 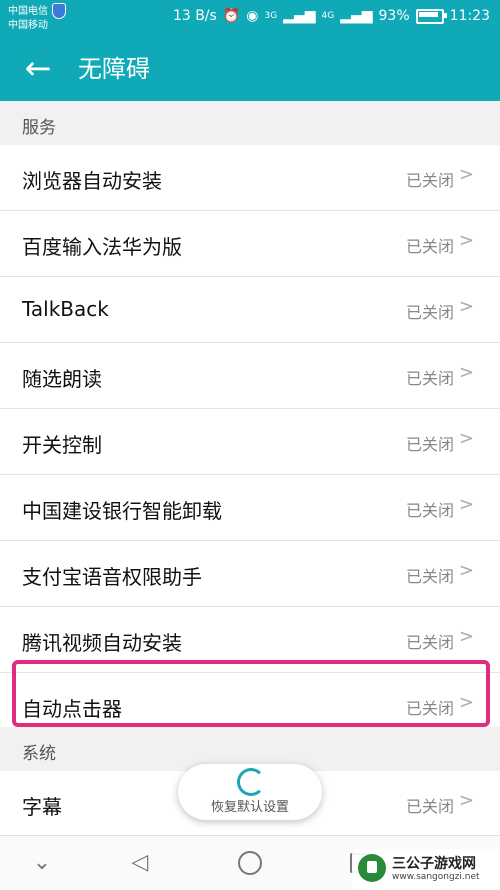 What do you see at coordinates (122, 511) in the screenshot?
I see `item-label: 中国建设银行智能卸载` at bounding box center [122, 511].